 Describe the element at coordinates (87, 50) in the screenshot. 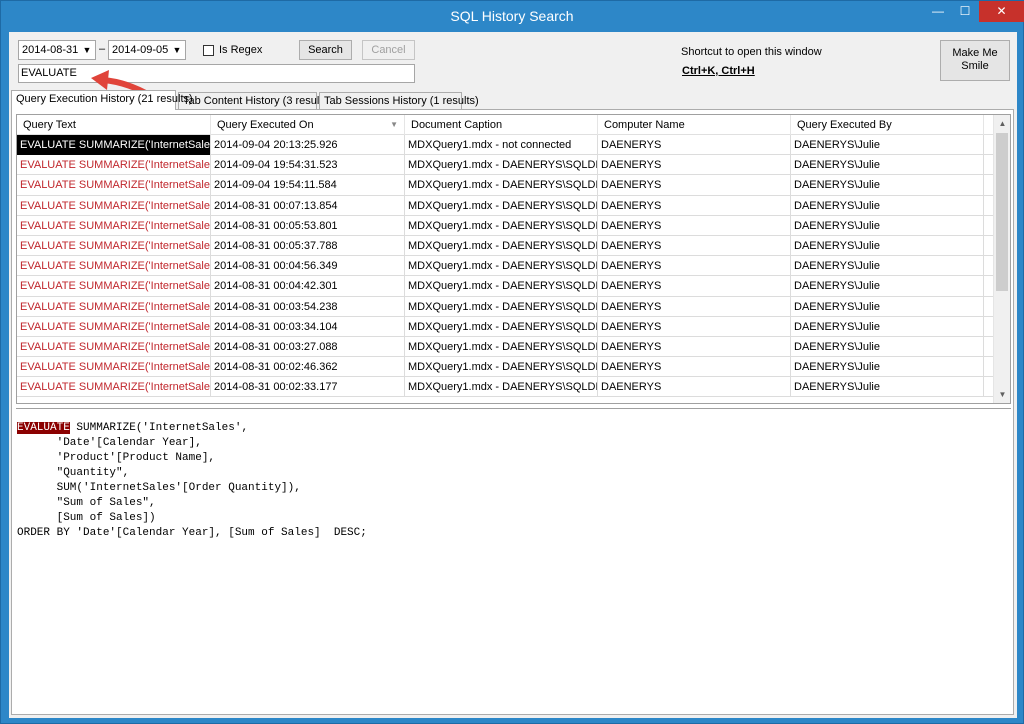

I see `chevron-down-icon: ▼` at that location.